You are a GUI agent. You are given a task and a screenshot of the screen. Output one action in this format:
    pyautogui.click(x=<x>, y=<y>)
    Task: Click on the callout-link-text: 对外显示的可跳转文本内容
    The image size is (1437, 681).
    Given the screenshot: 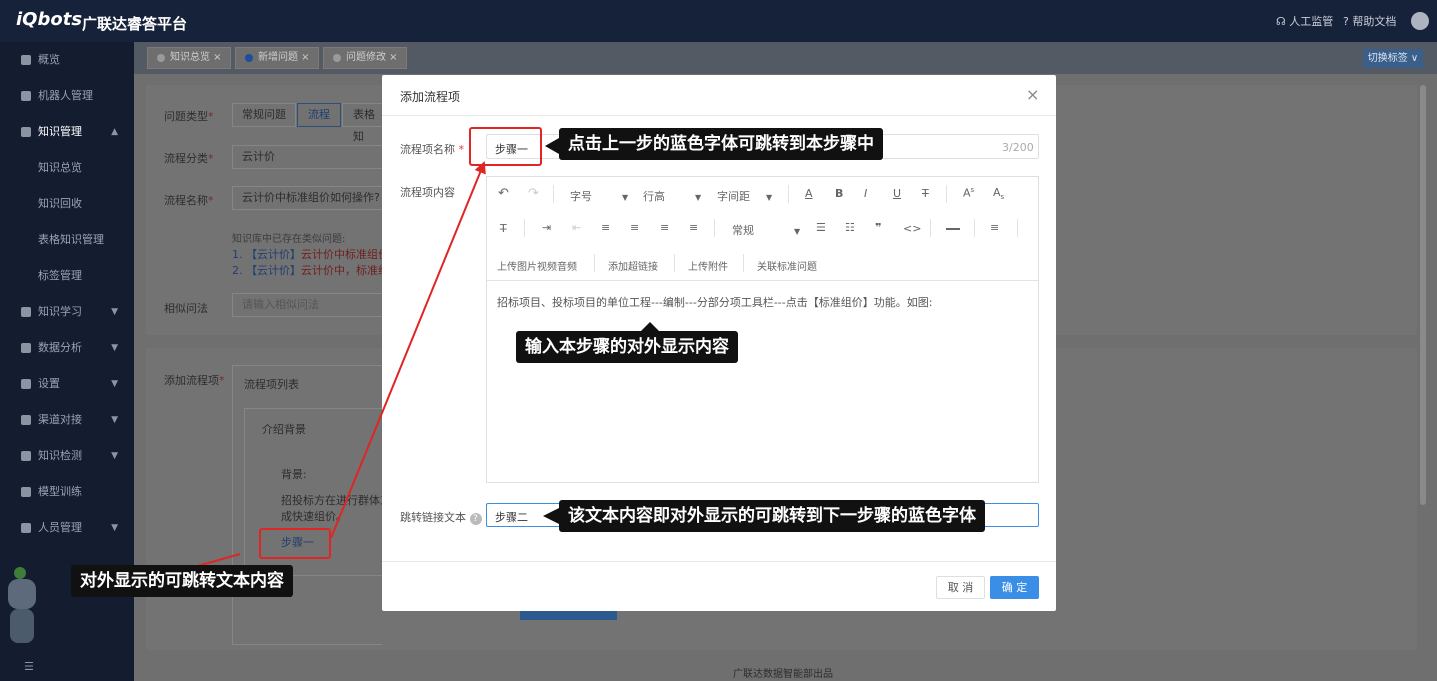 What is the action you would take?
    pyautogui.click(x=182, y=581)
    